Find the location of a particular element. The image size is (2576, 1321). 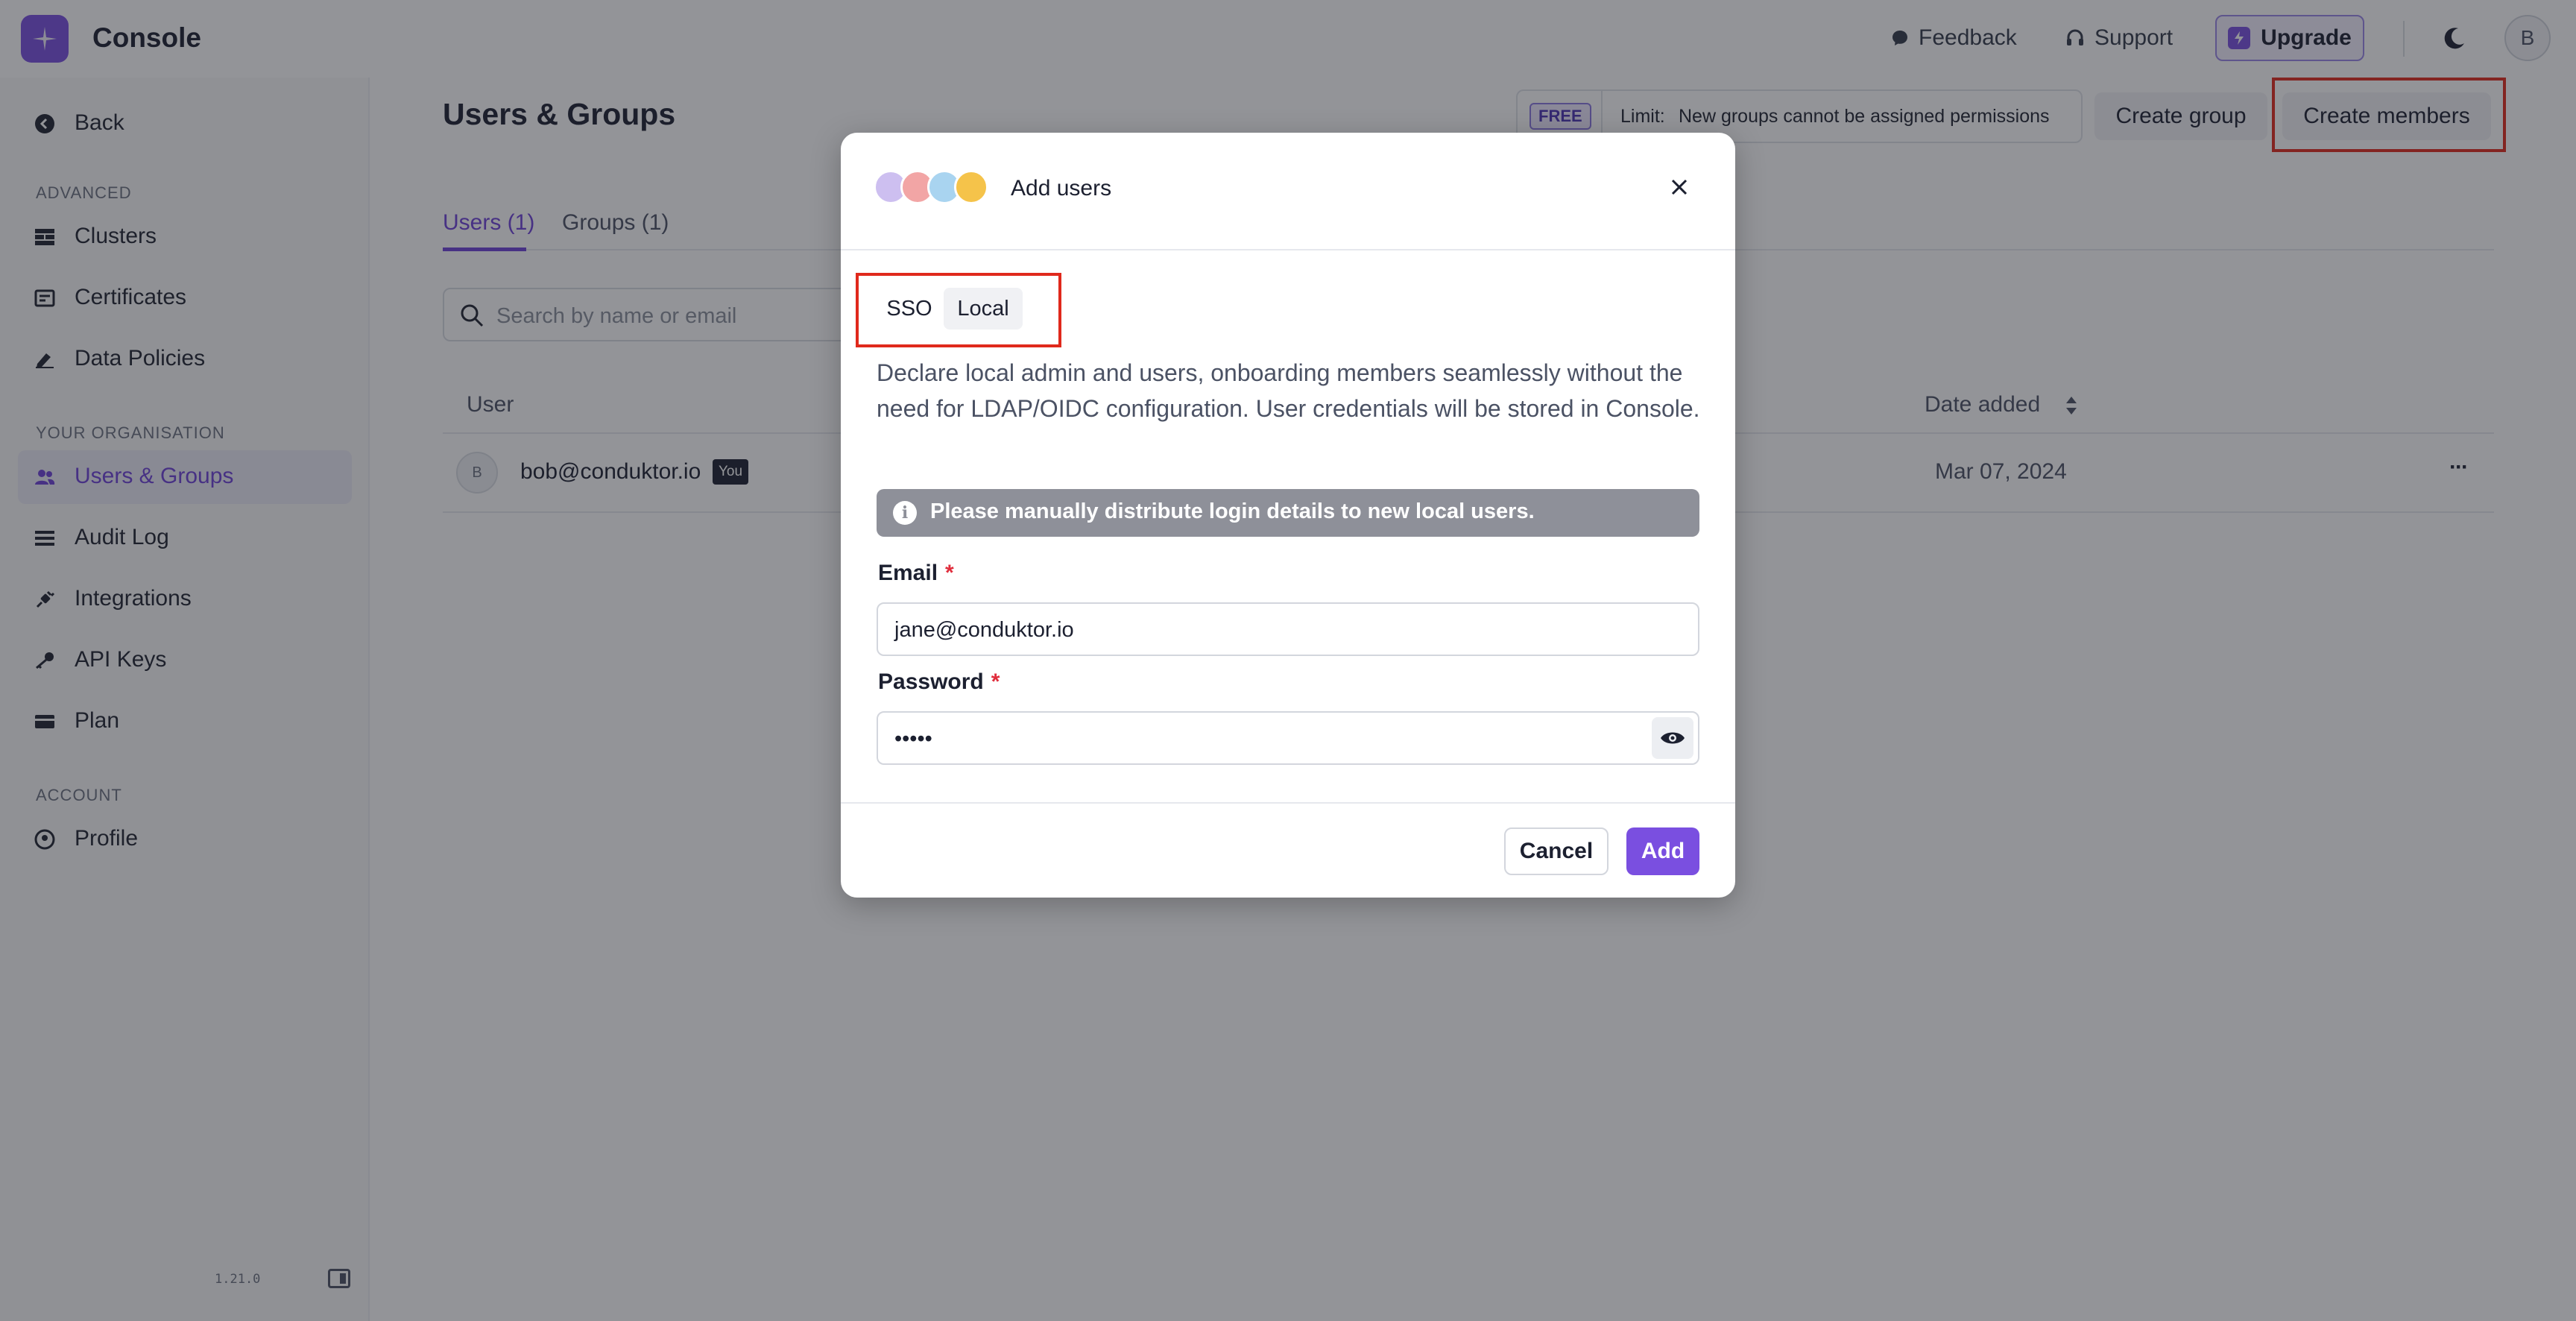

modal-footer-divider is located at coordinates (1288, 803).